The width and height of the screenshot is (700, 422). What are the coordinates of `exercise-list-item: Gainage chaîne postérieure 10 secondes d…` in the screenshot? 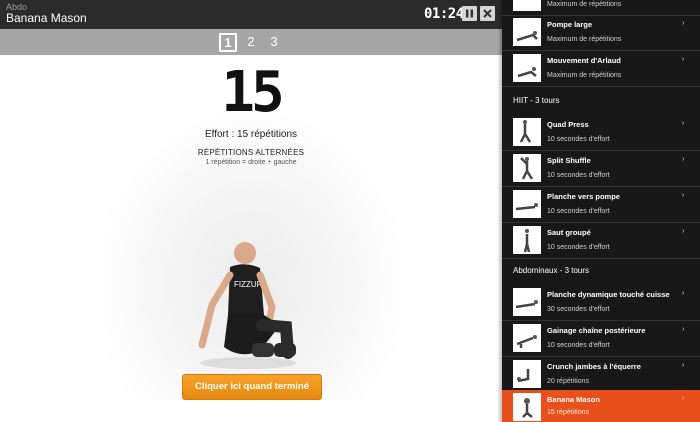 It's located at (601, 339).